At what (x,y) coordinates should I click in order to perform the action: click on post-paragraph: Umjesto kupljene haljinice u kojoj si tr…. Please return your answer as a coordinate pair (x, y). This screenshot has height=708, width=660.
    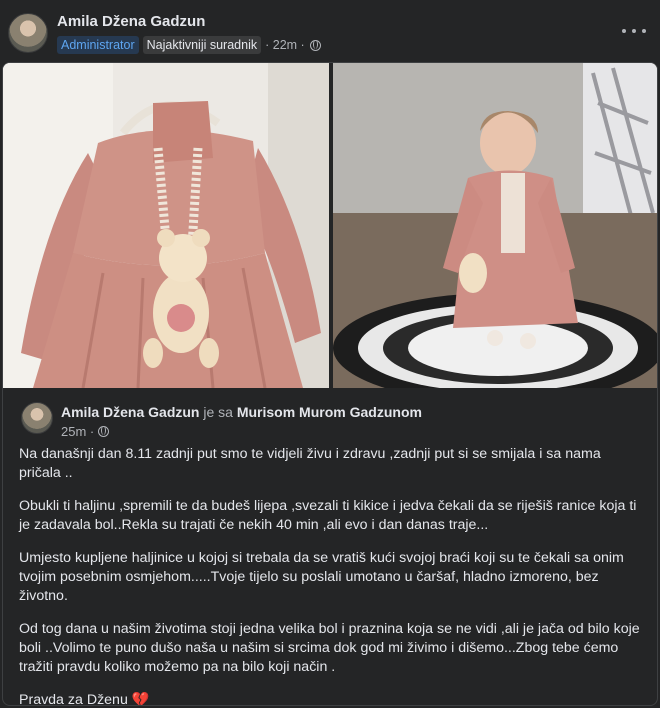
    Looking at the image, I should click on (321, 577).